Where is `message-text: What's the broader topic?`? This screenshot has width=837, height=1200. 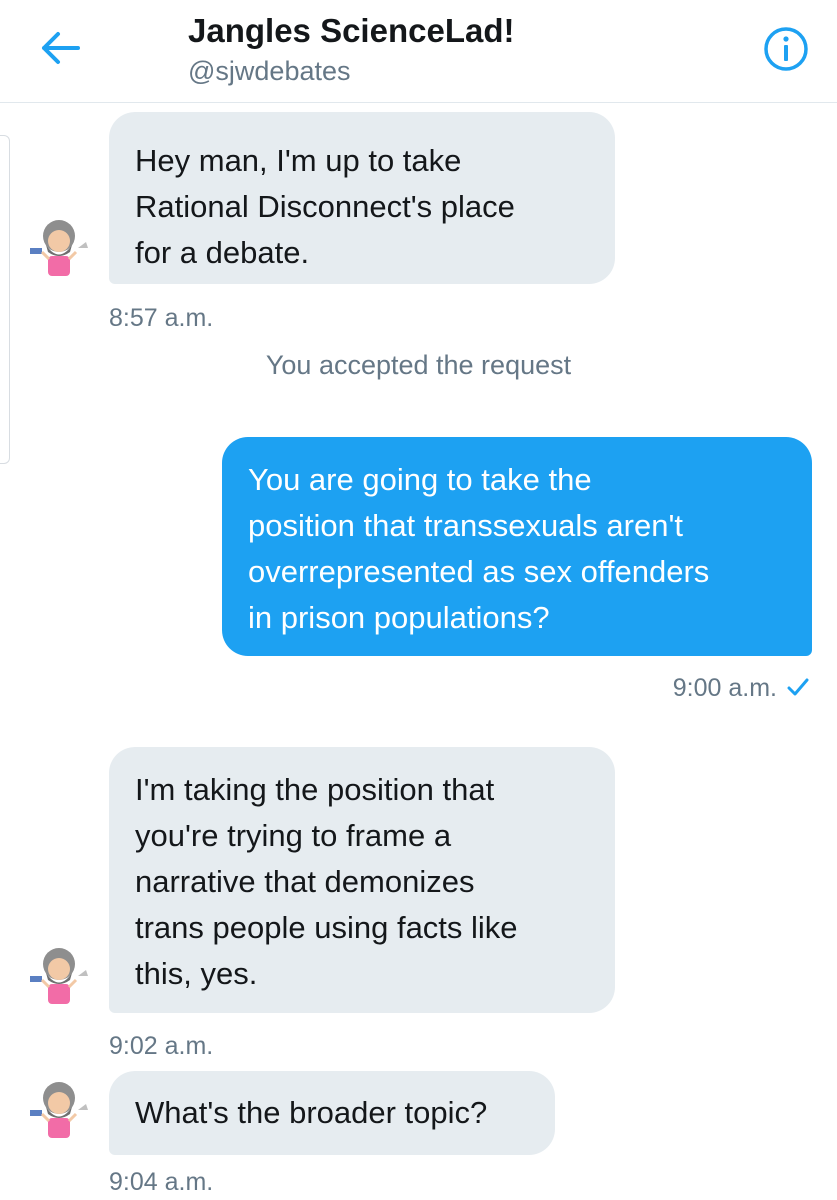
message-text: What's the broader topic? is located at coordinates (311, 1112).